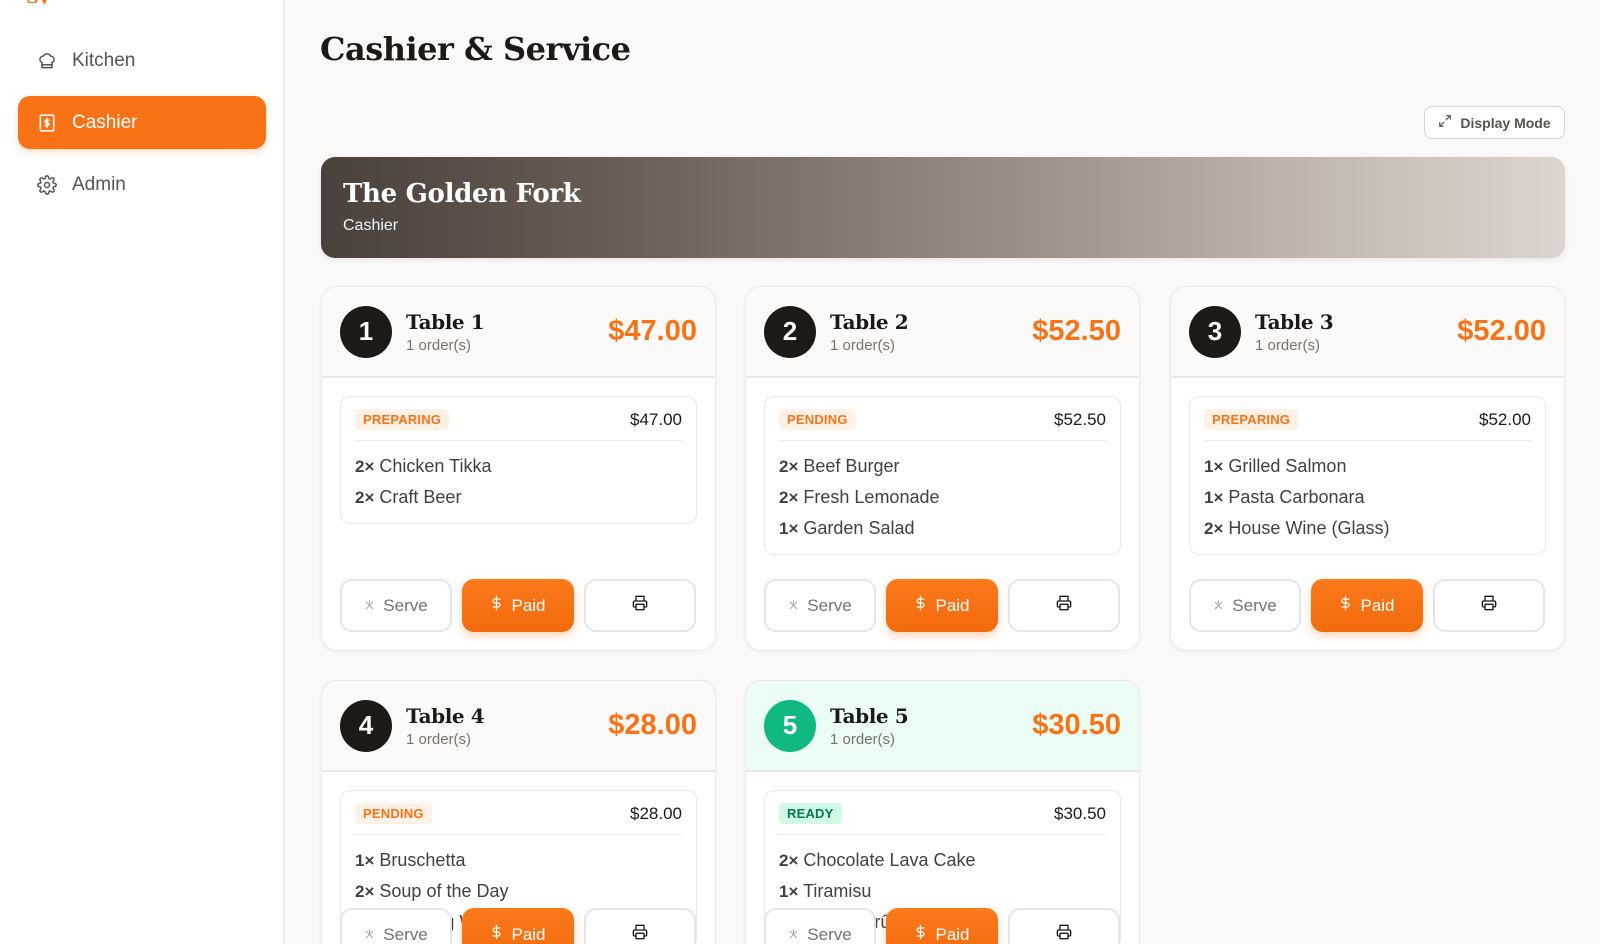 Image resolution: width=1600 pixels, height=944 pixels. I want to click on restaurant-banner: The Golden Fork Cashier, so click(943, 207).